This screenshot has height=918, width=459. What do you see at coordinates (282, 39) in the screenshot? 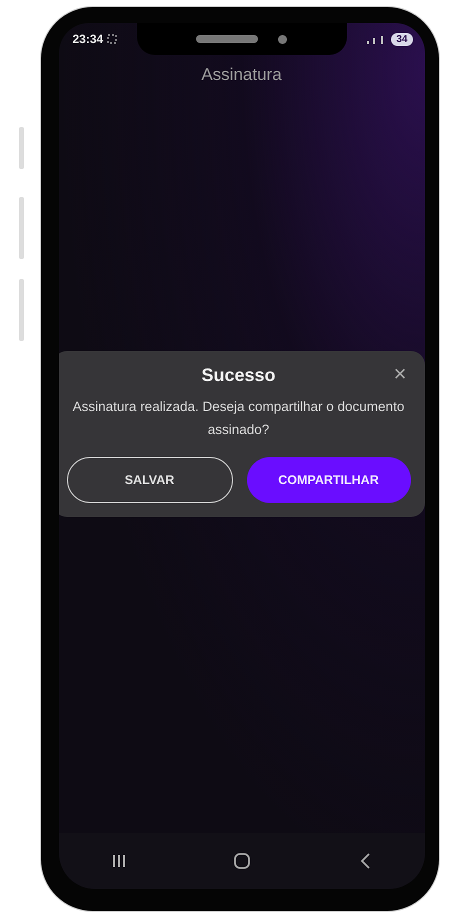
I see `camera-icon` at bounding box center [282, 39].